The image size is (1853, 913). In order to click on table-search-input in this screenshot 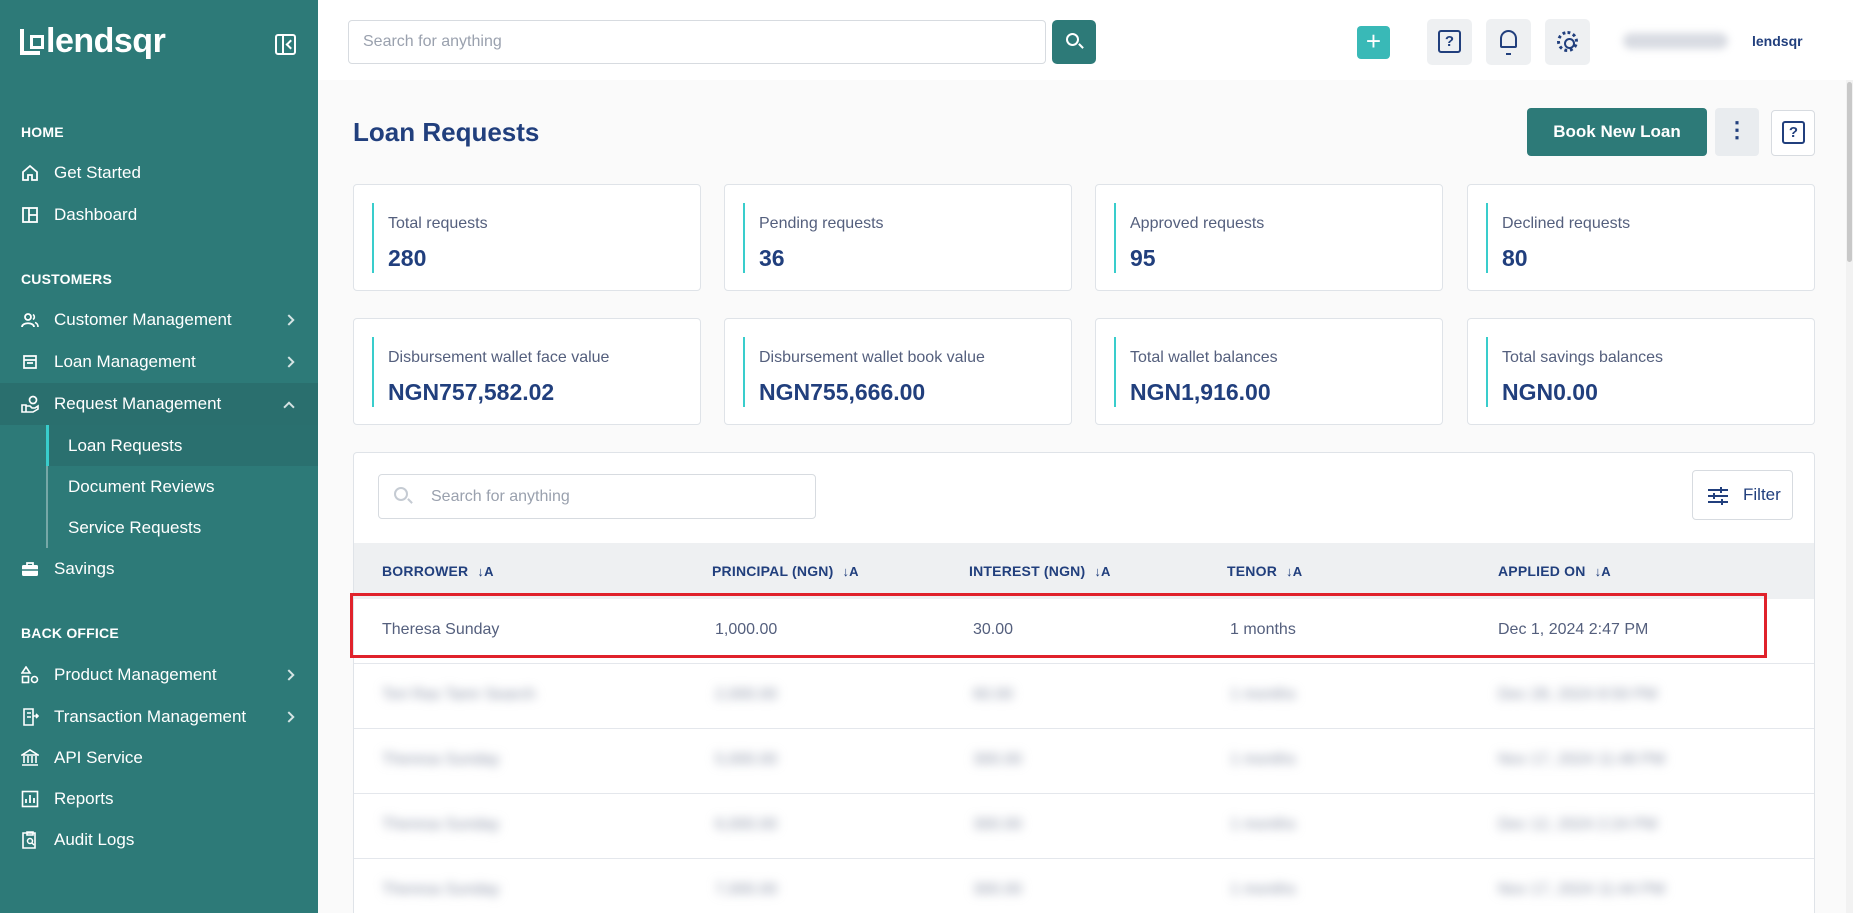, I will do `click(616, 497)`.